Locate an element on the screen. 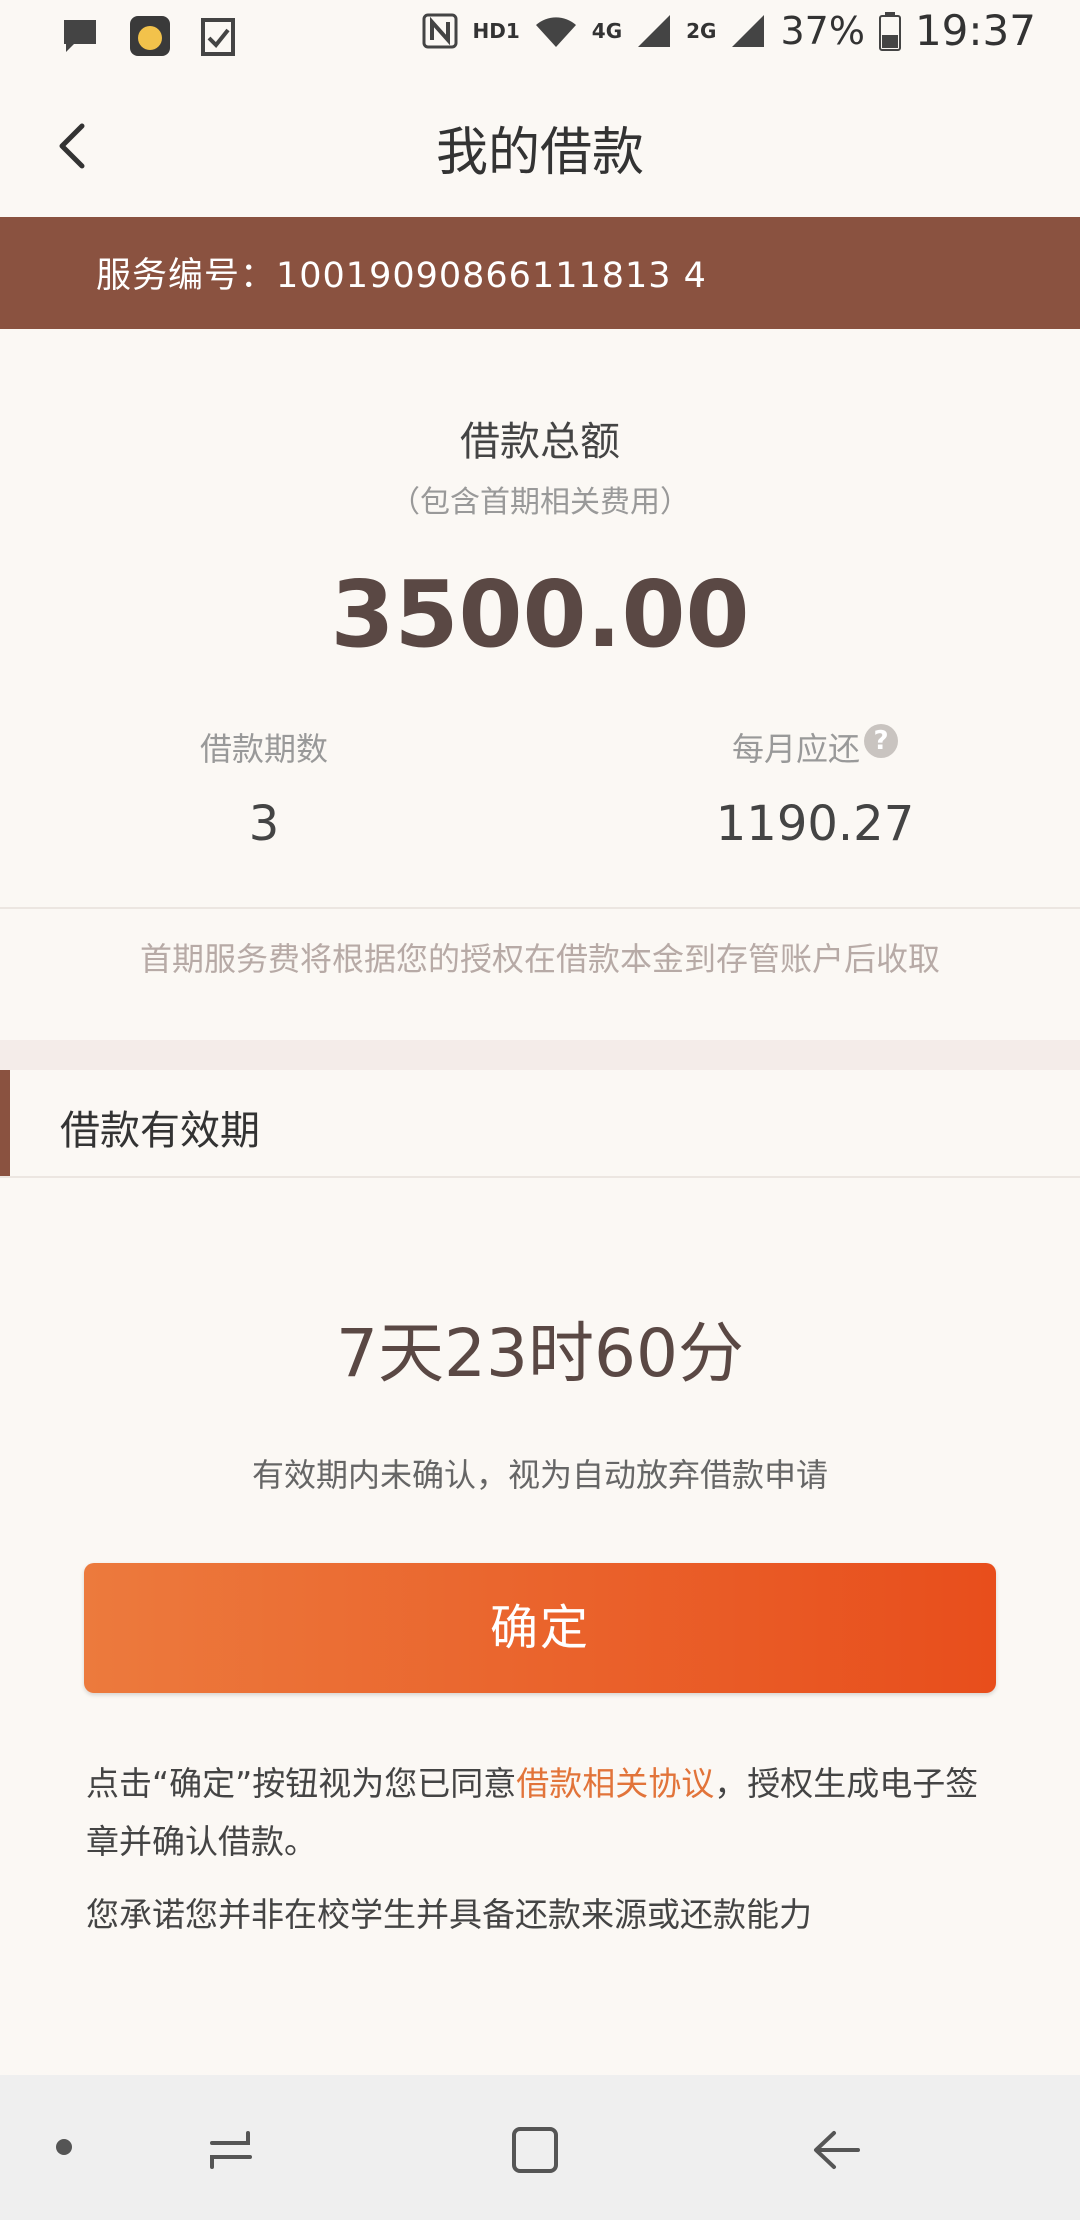  agreement-link: 借款相关协议 is located at coordinates (615, 1783).